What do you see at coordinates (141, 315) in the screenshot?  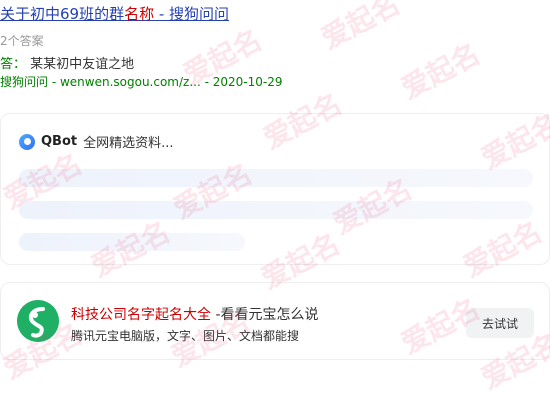 I see `promo-title-link: 科技公司名字起名大全` at bounding box center [141, 315].